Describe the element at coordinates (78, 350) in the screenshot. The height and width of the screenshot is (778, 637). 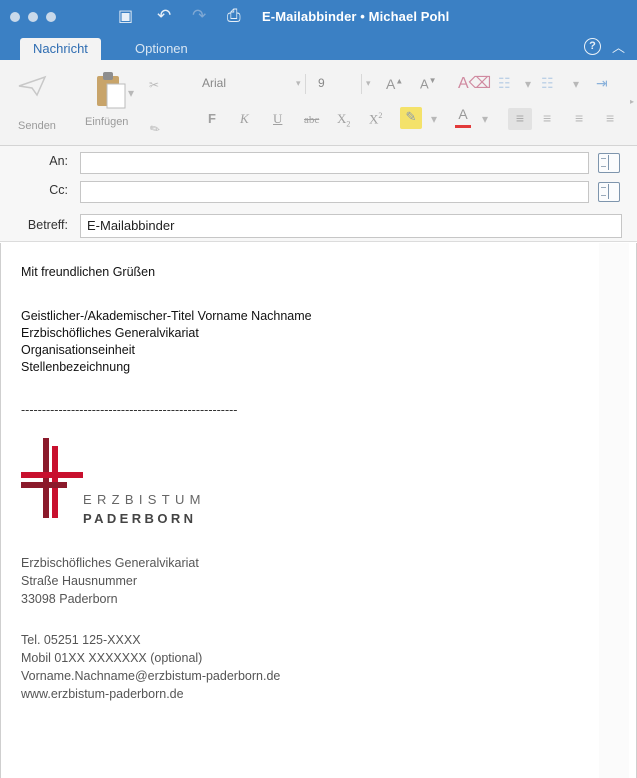
I see `signature-unit: Organisationseinheit` at that location.